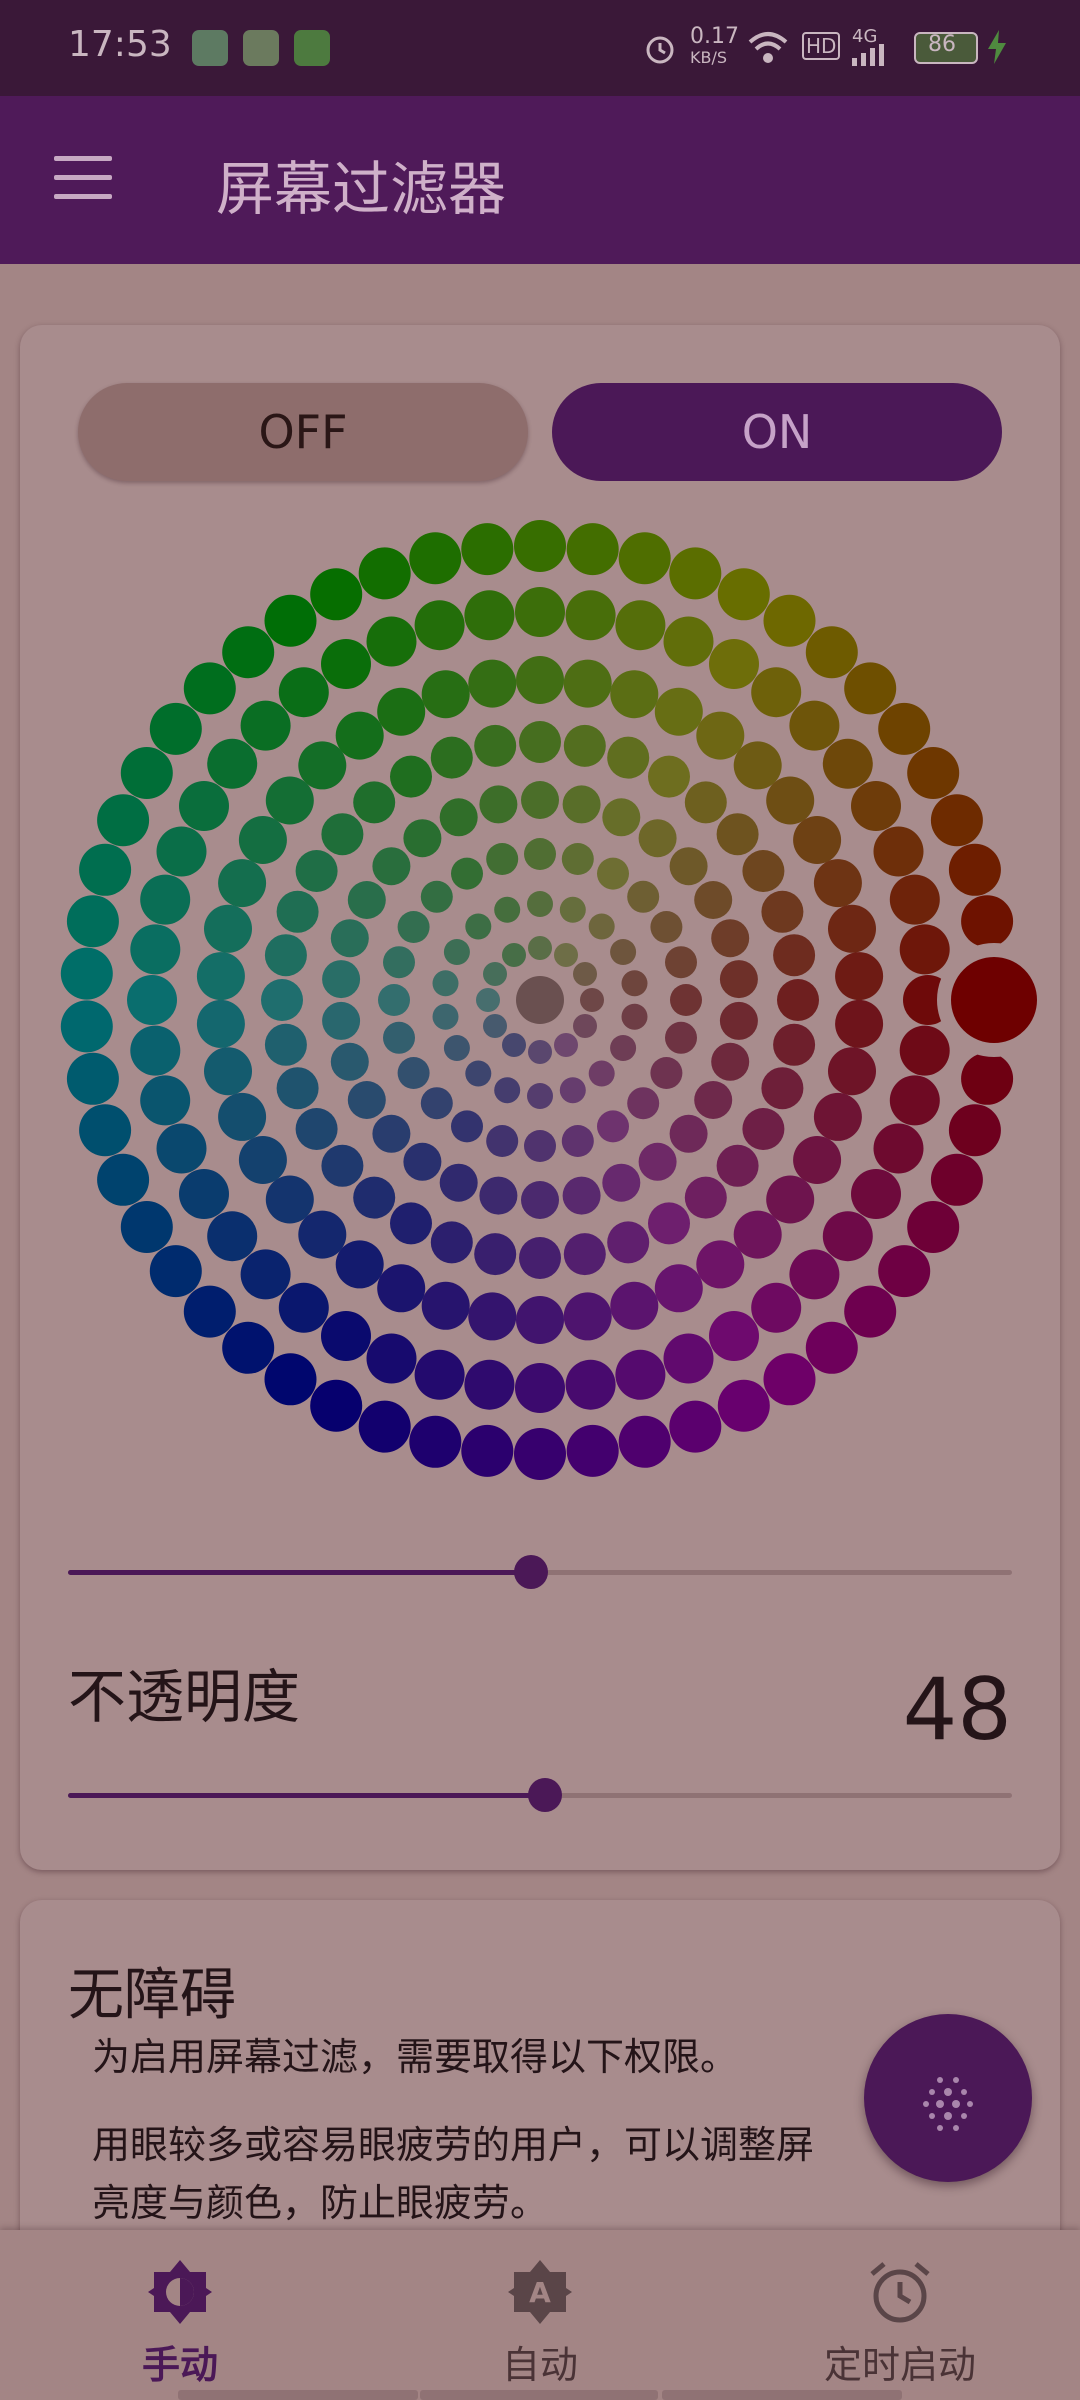 This screenshot has width=1080, height=2400. I want to click on opacity-slider, so click(540, 1795).